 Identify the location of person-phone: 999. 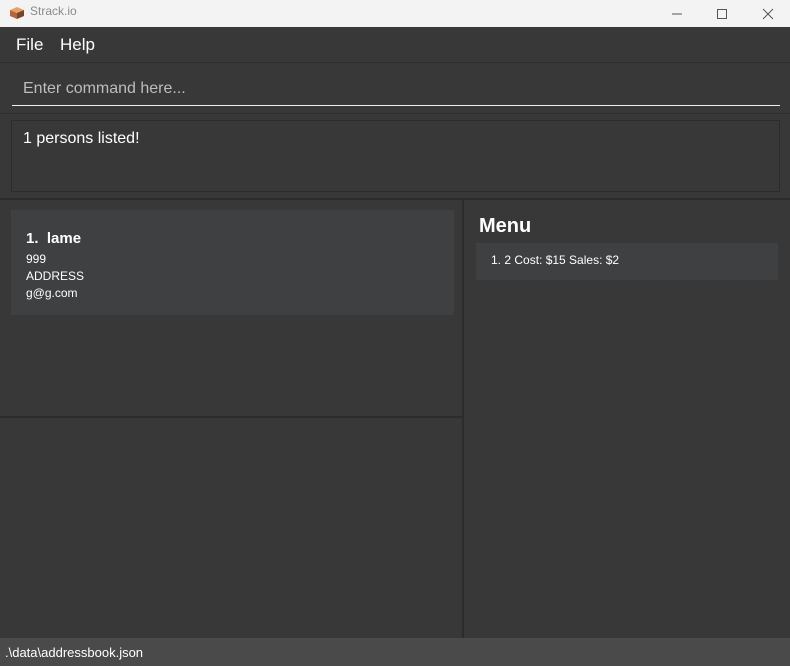
(36, 259).